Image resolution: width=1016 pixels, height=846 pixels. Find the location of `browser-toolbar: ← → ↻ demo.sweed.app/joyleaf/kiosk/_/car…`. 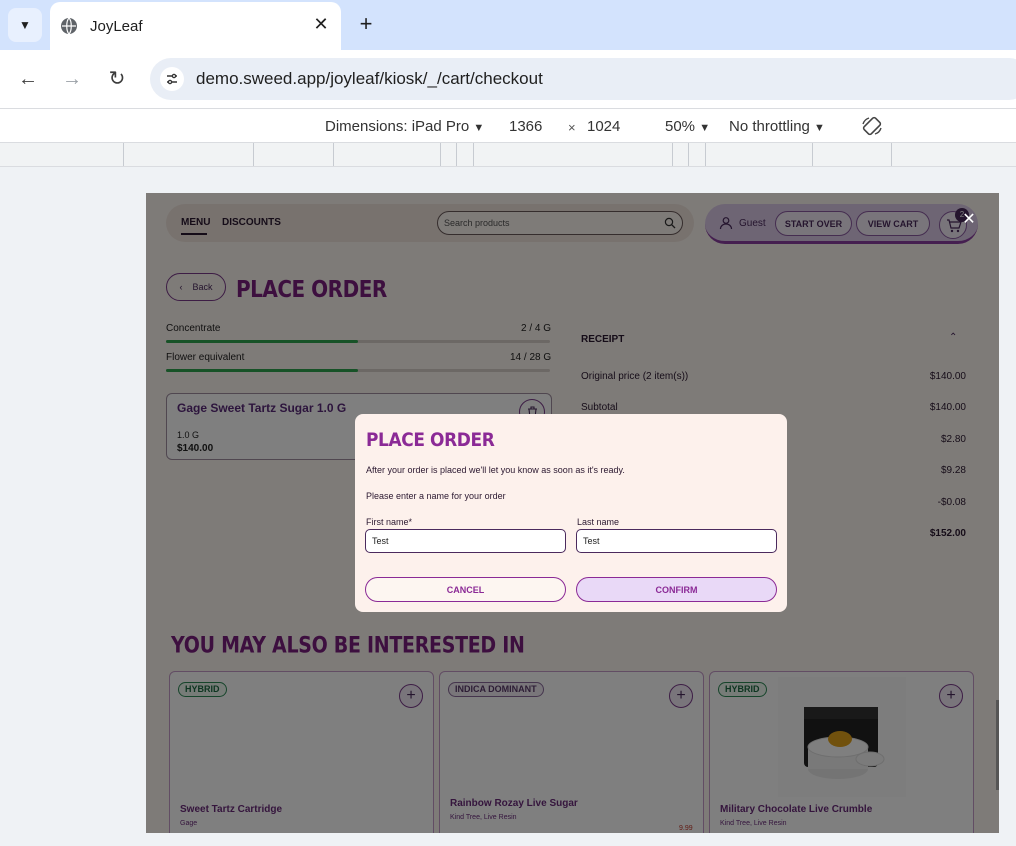

browser-toolbar: ← → ↻ demo.sweed.app/joyleaf/kiosk/_/car… is located at coordinates (508, 79).